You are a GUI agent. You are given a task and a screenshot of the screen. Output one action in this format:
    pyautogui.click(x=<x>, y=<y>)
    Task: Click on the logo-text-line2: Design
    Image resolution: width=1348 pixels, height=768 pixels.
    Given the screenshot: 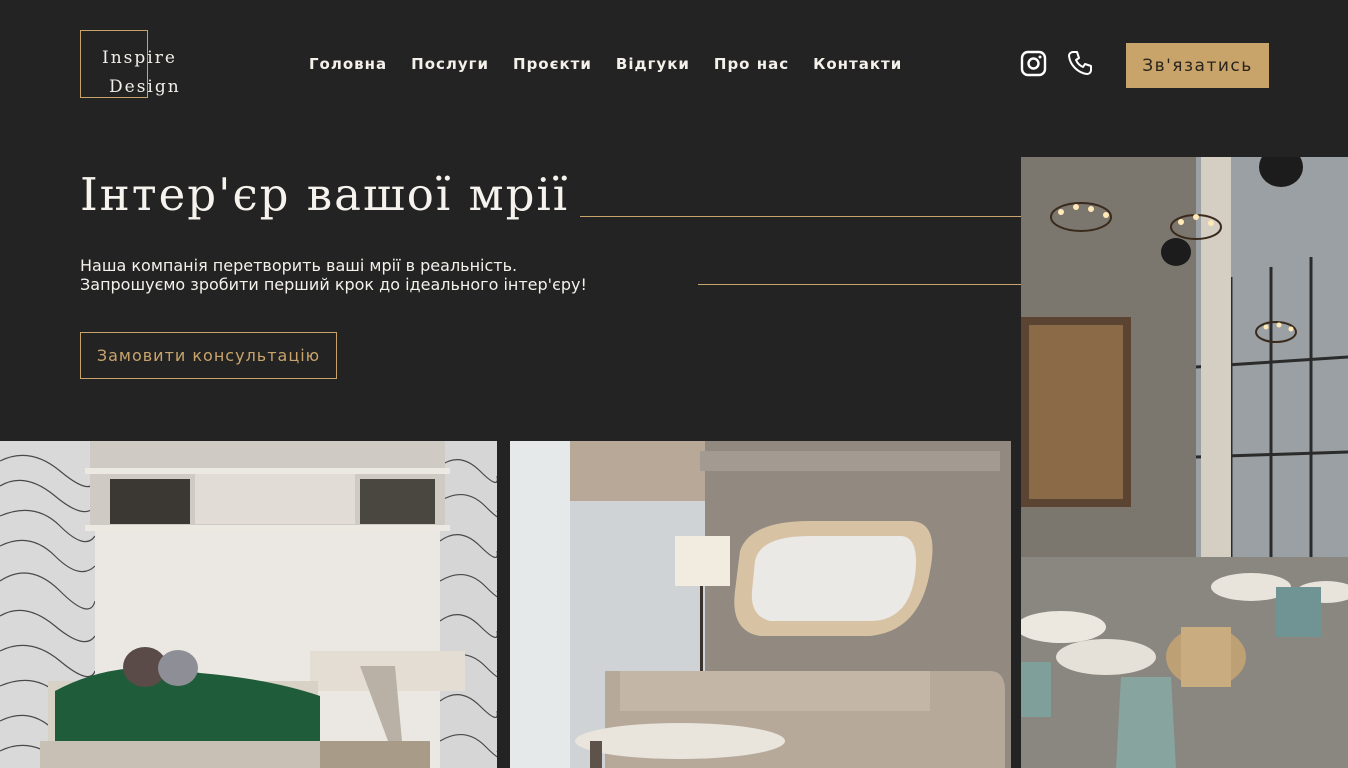 What is the action you would take?
    pyautogui.click(x=145, y=87)
    